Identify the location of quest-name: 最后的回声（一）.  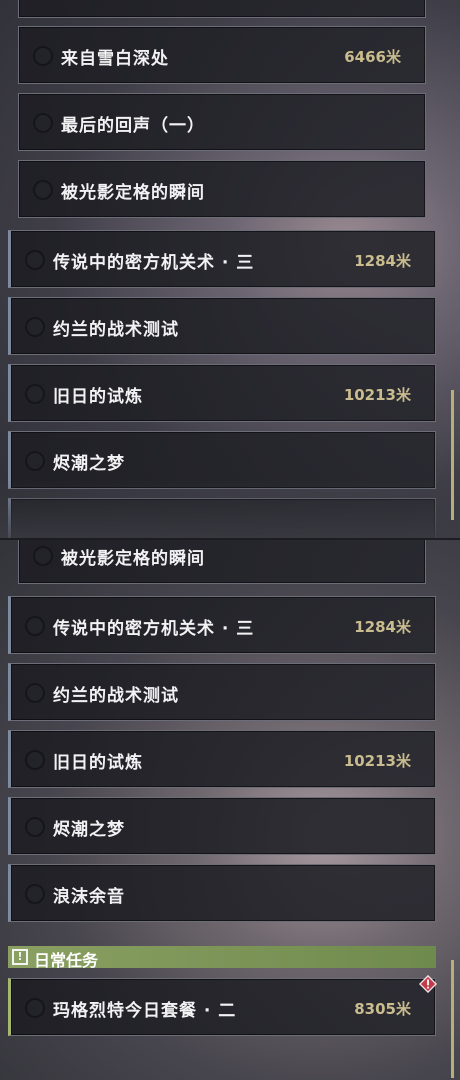
(133, 126).